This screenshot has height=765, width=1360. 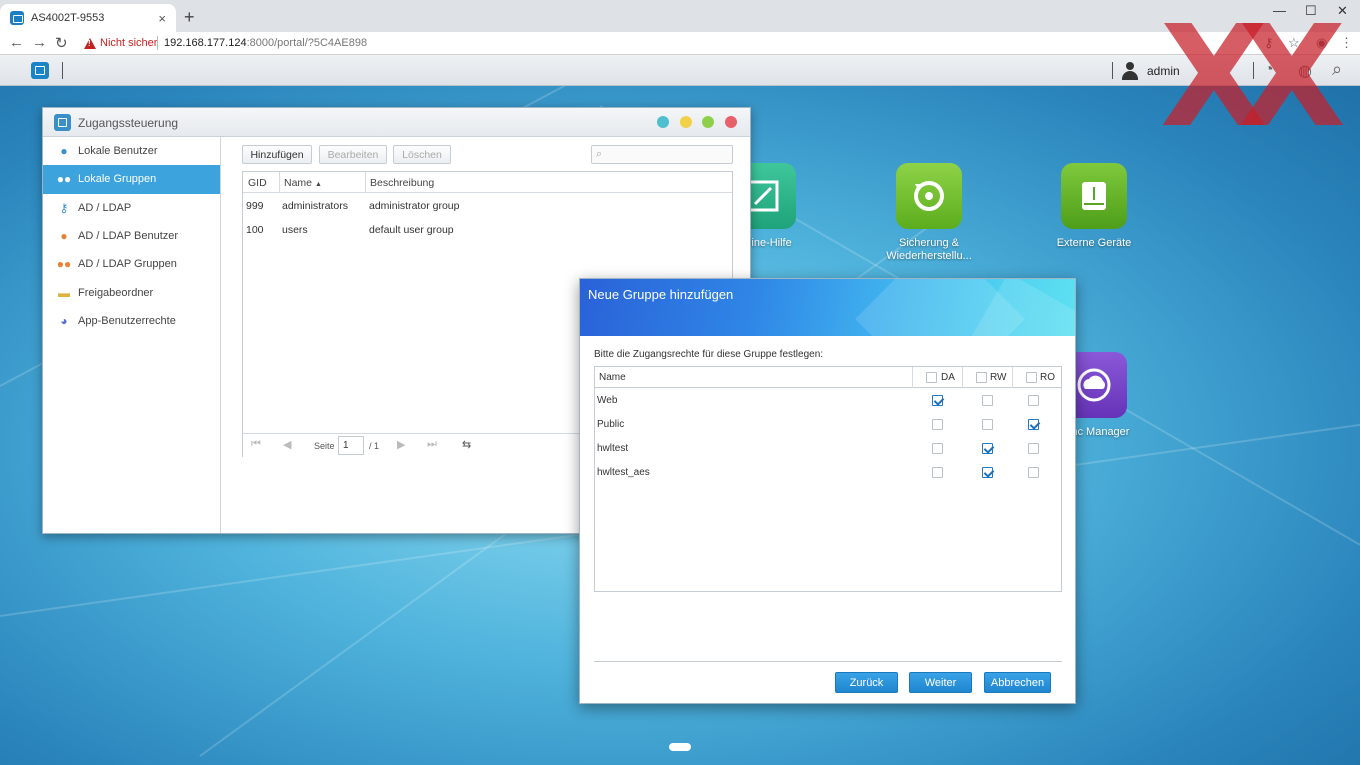 I want to click on table-row: 999 administrators administrator group, so click(x=487, y=206).